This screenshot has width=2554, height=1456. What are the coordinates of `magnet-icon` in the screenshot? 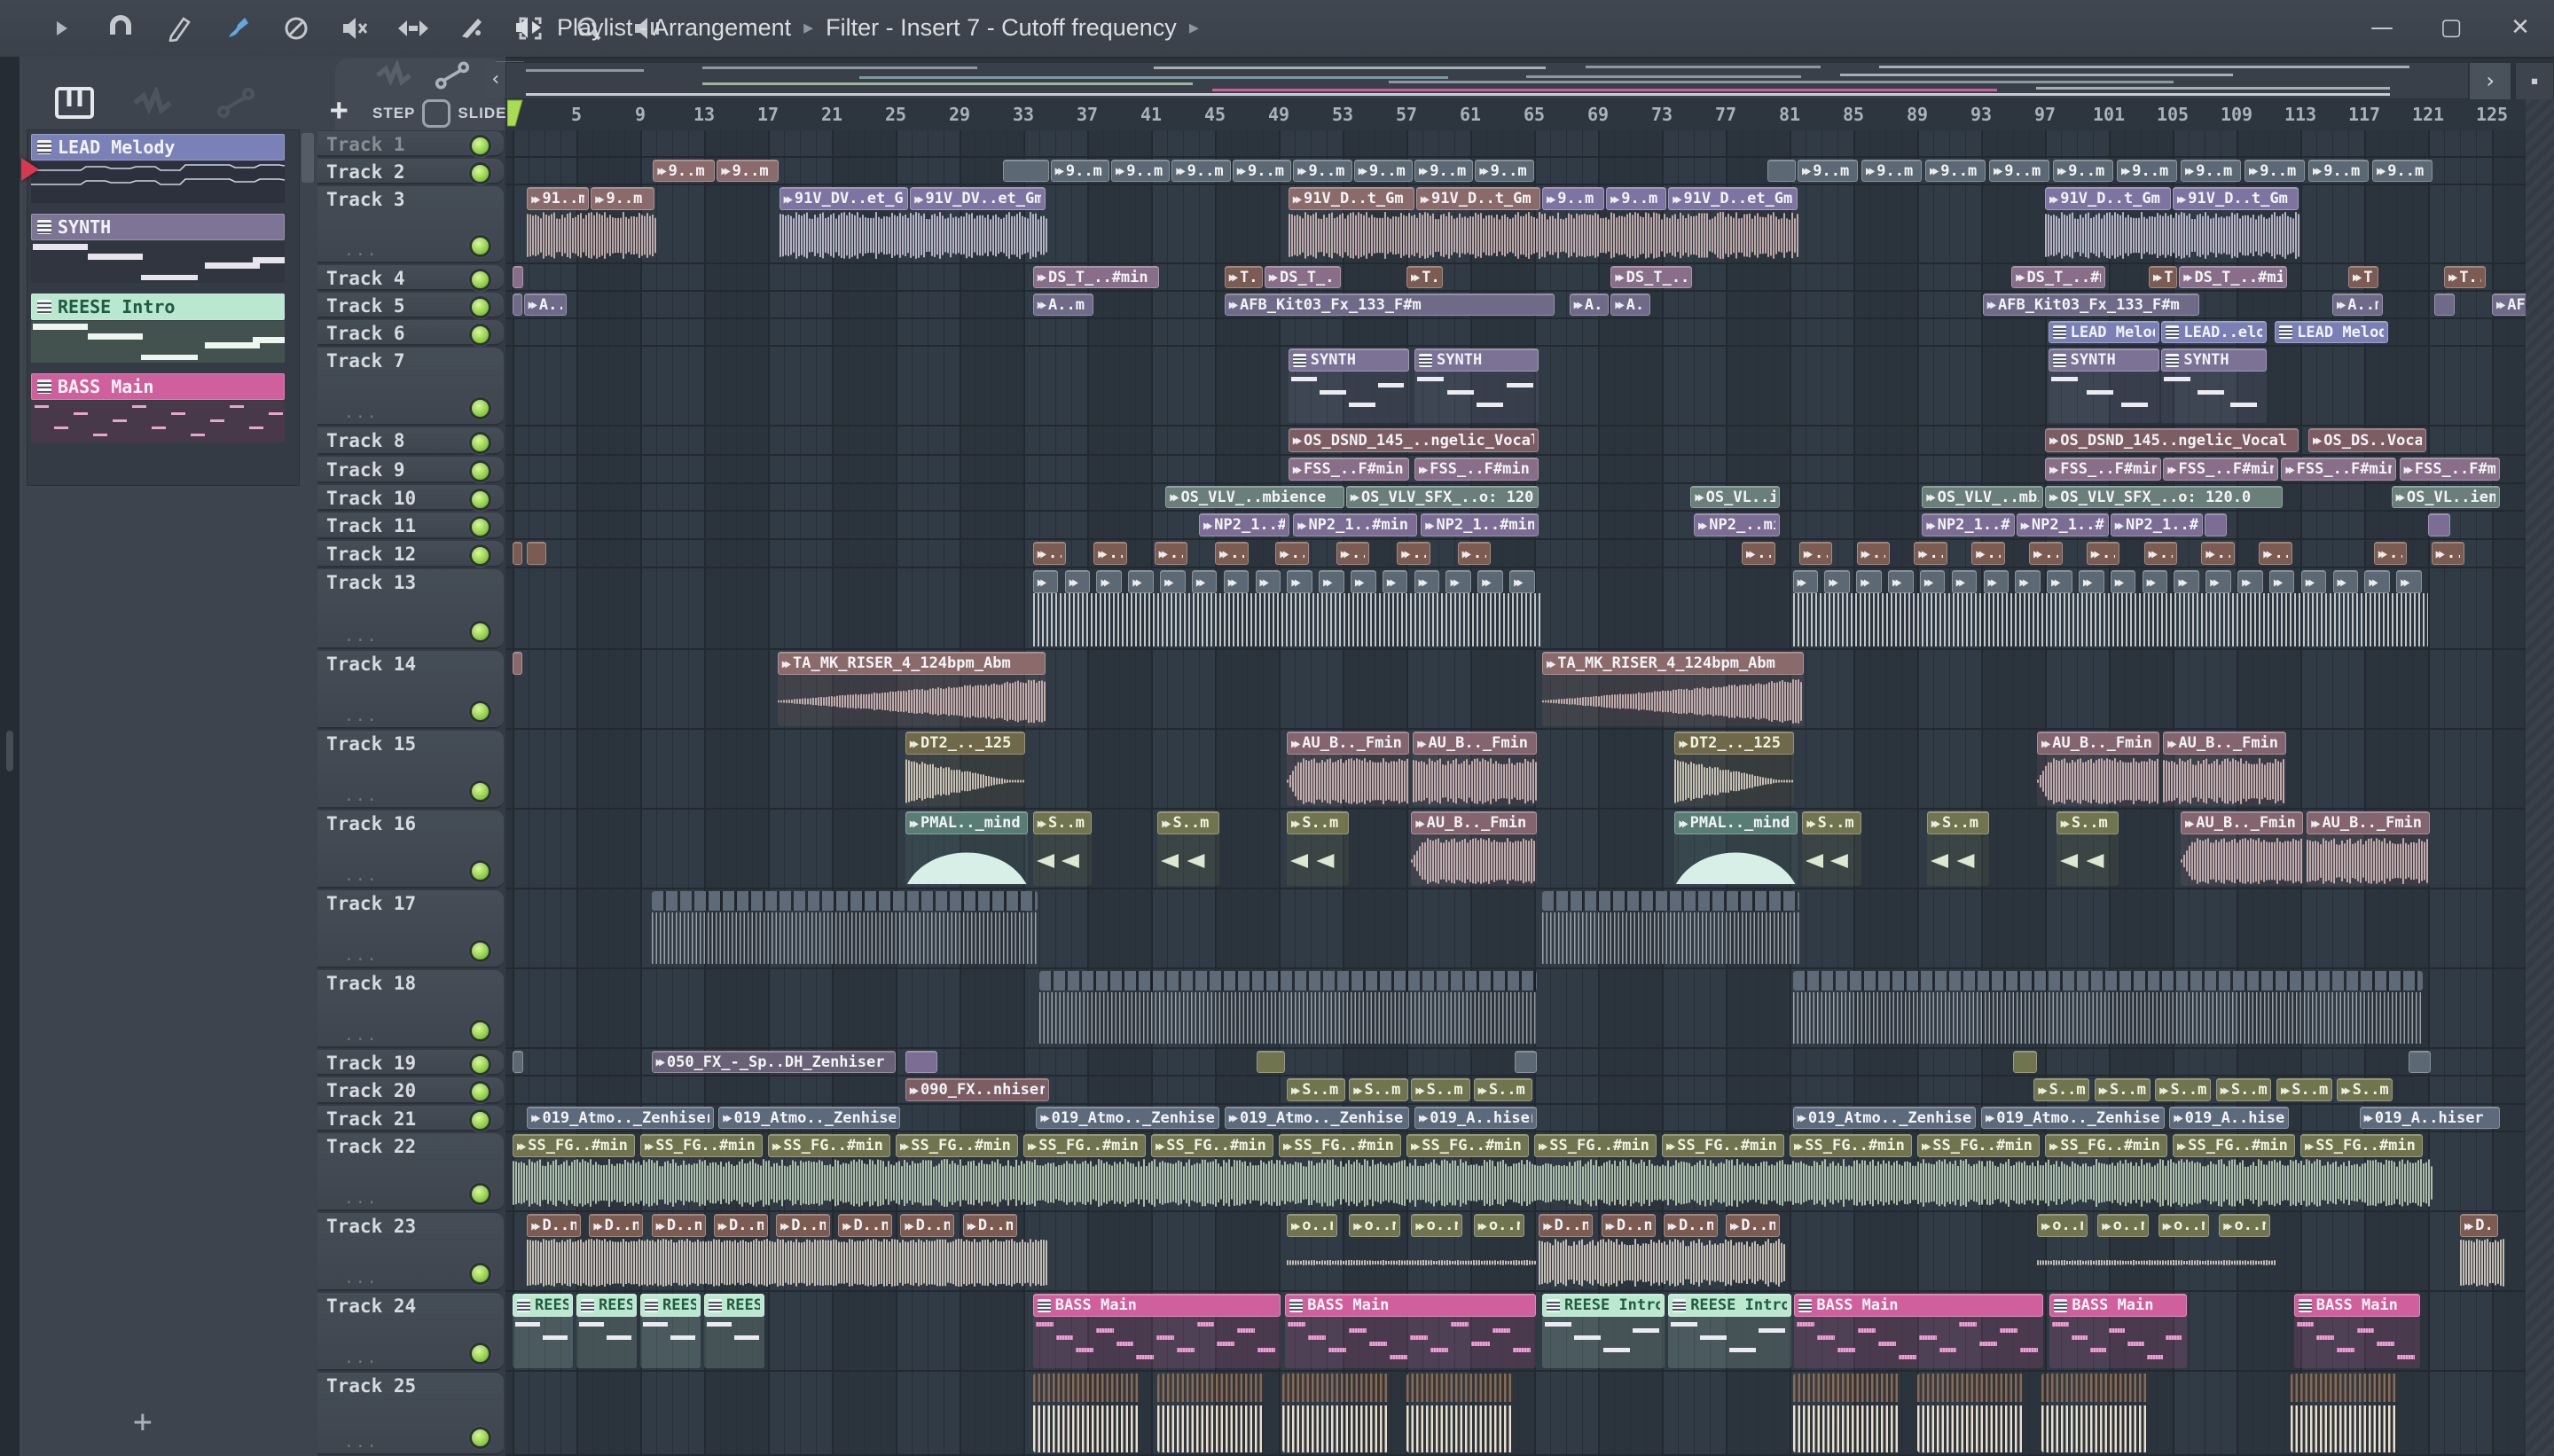 It's located at (120, 28).